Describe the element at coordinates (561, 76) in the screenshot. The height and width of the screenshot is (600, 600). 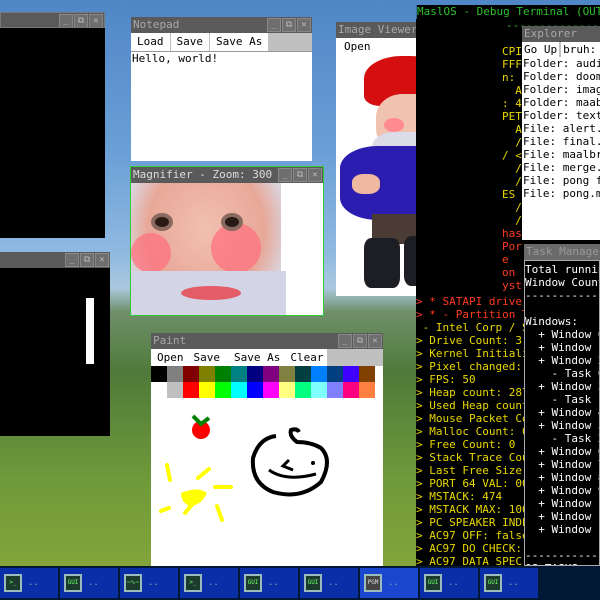
I see `file-item: Folder: doom` at that location.